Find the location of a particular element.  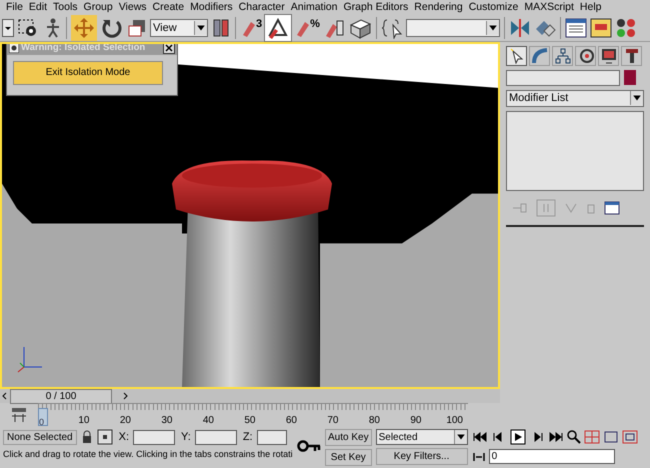

frame-label: 90 is located at coordinates (415, 420).